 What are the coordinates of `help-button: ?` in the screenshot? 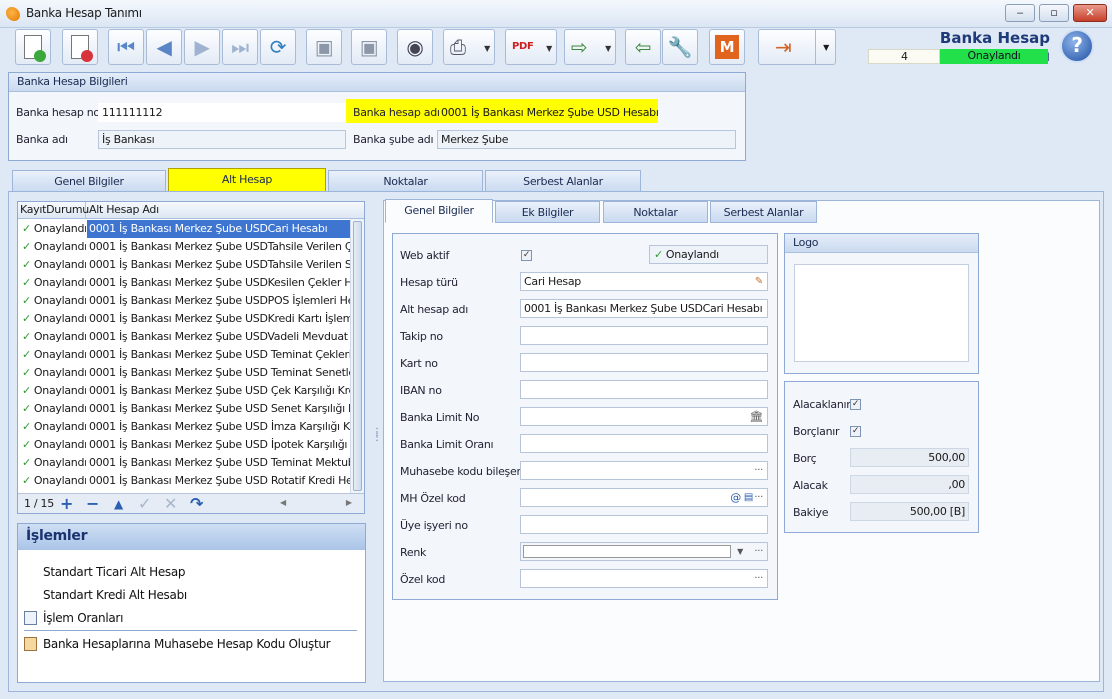 It's located at (1077, 46).